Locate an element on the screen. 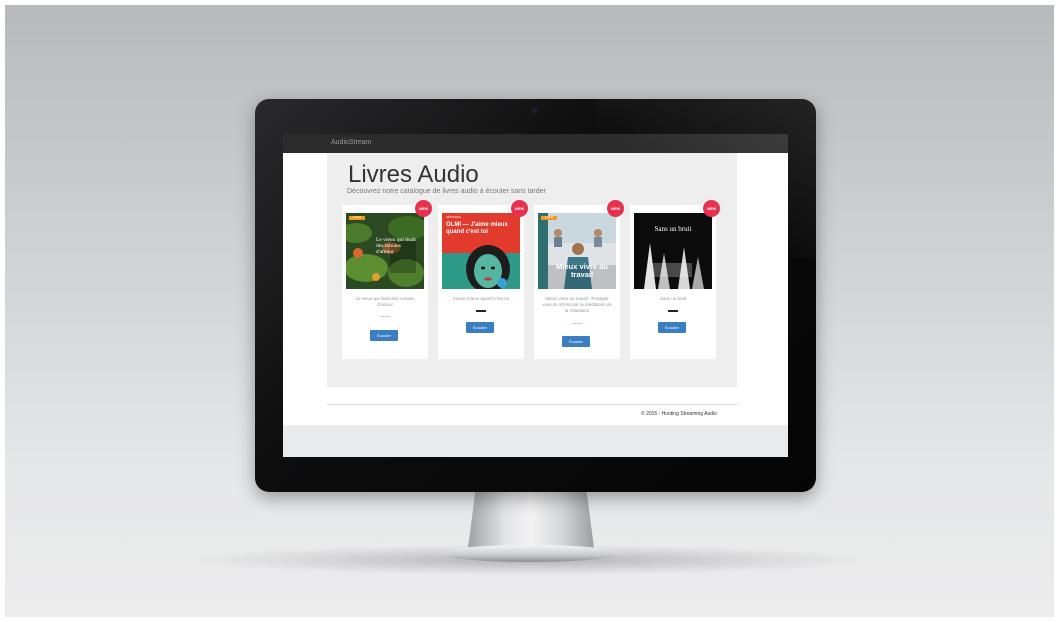  monitor-stand-neck is located at coordinates (531, 519).